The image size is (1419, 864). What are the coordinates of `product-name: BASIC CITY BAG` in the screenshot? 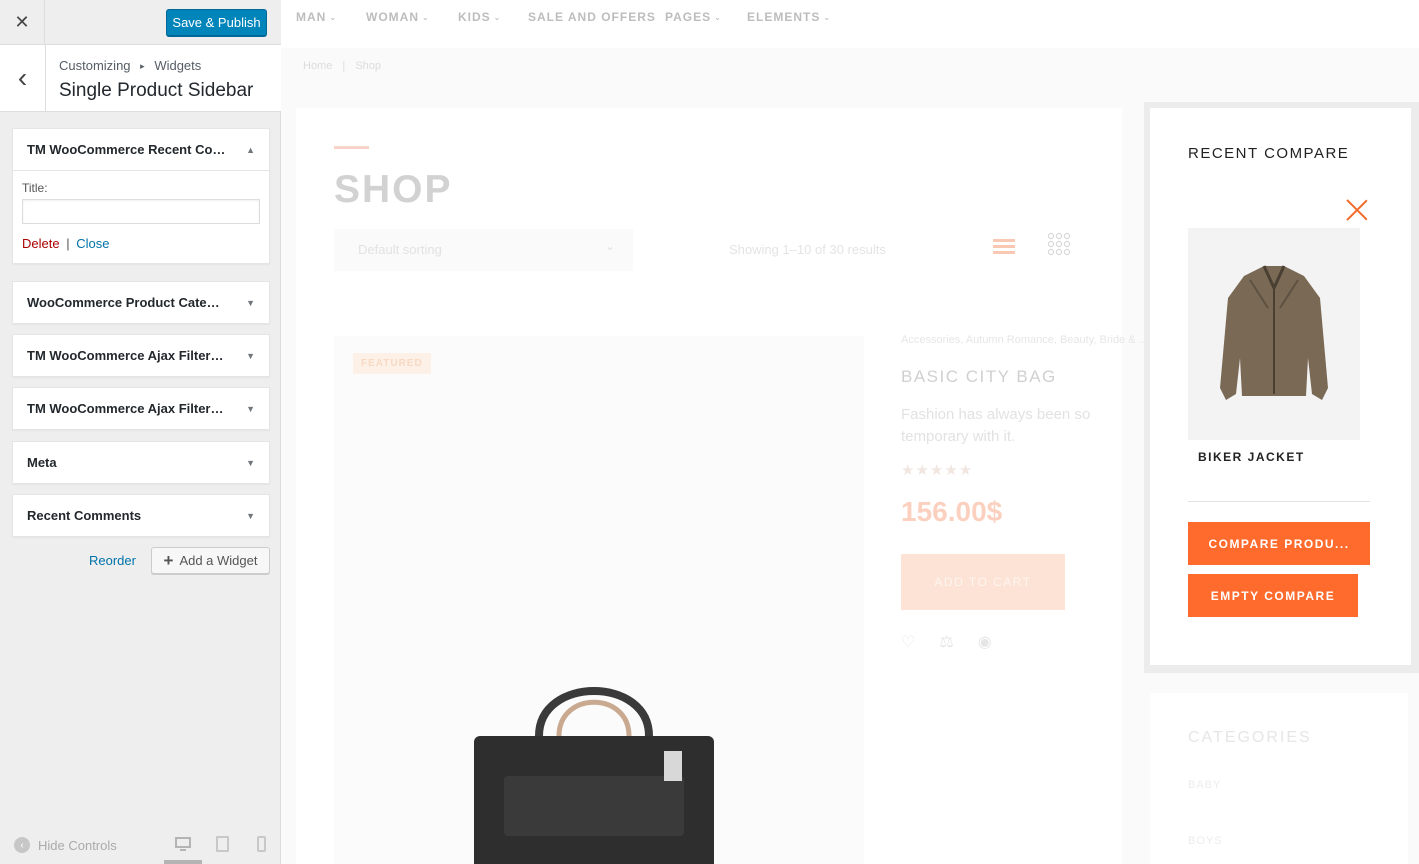 It's located at (979, 377).